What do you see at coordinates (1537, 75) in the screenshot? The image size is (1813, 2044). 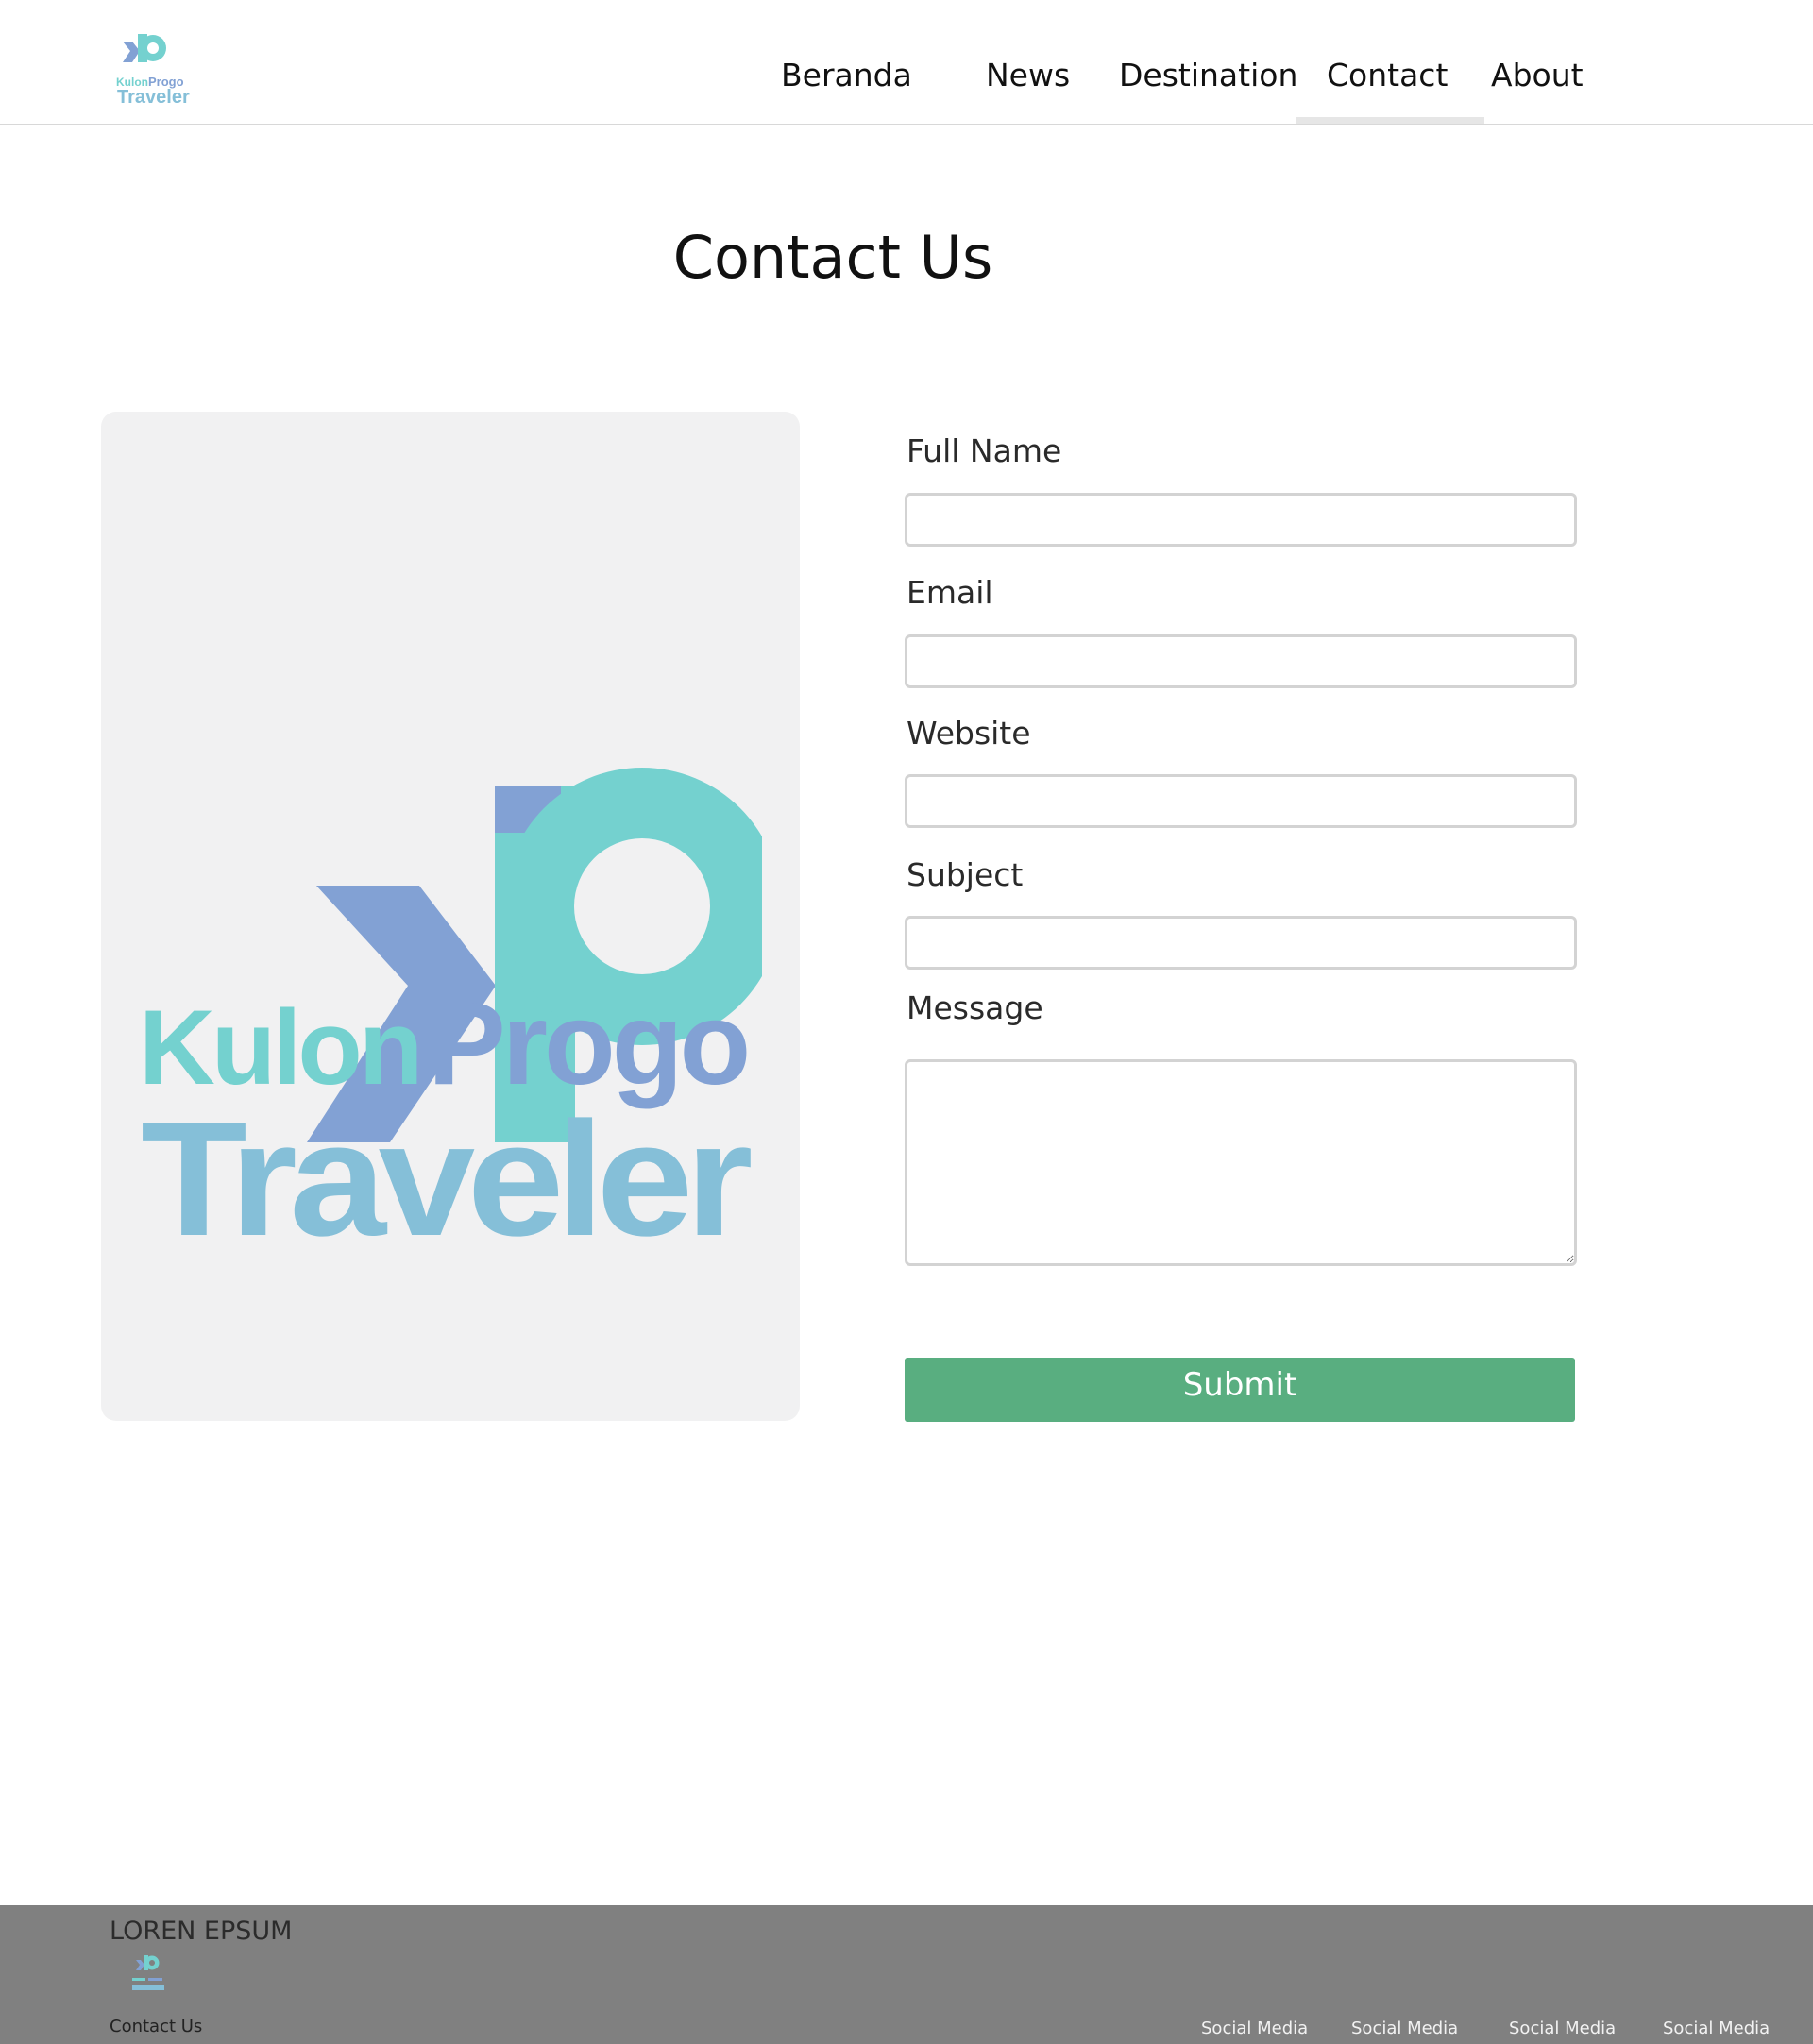 I see `nav-item-about: About` at bounding box center [1537, 75].